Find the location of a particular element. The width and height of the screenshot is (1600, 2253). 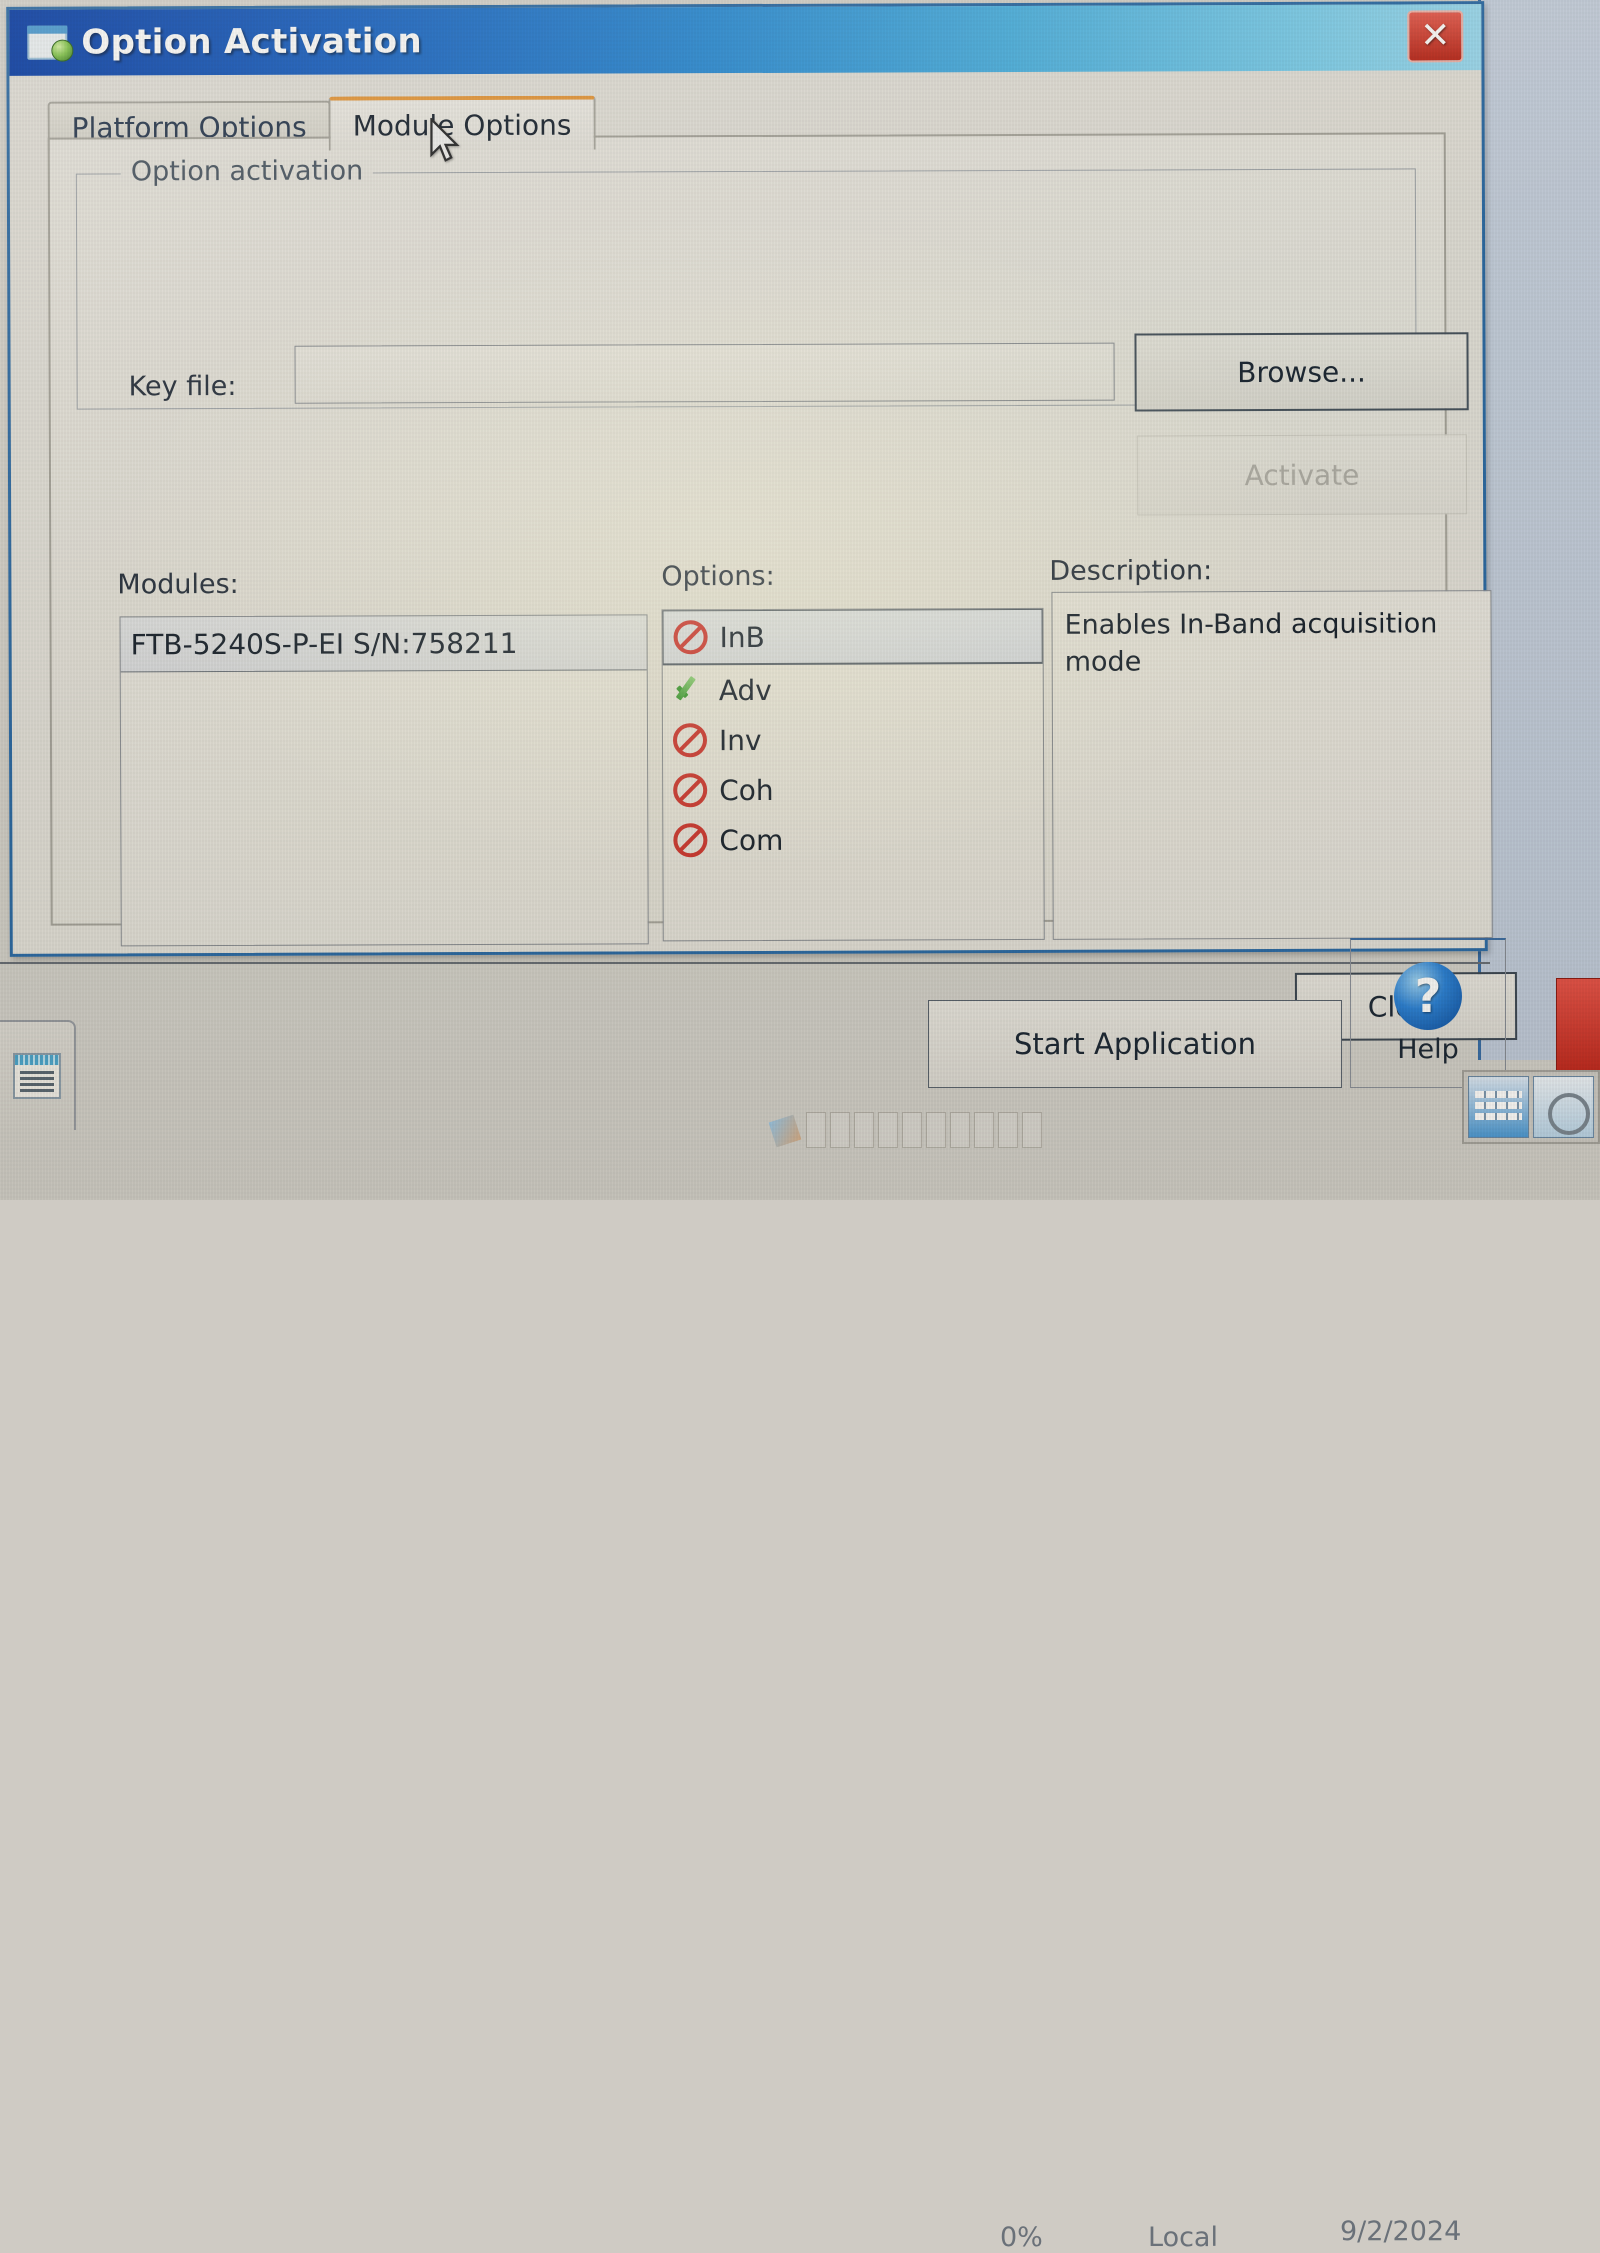

option-label: Adv is located at coordinates (745, 690).